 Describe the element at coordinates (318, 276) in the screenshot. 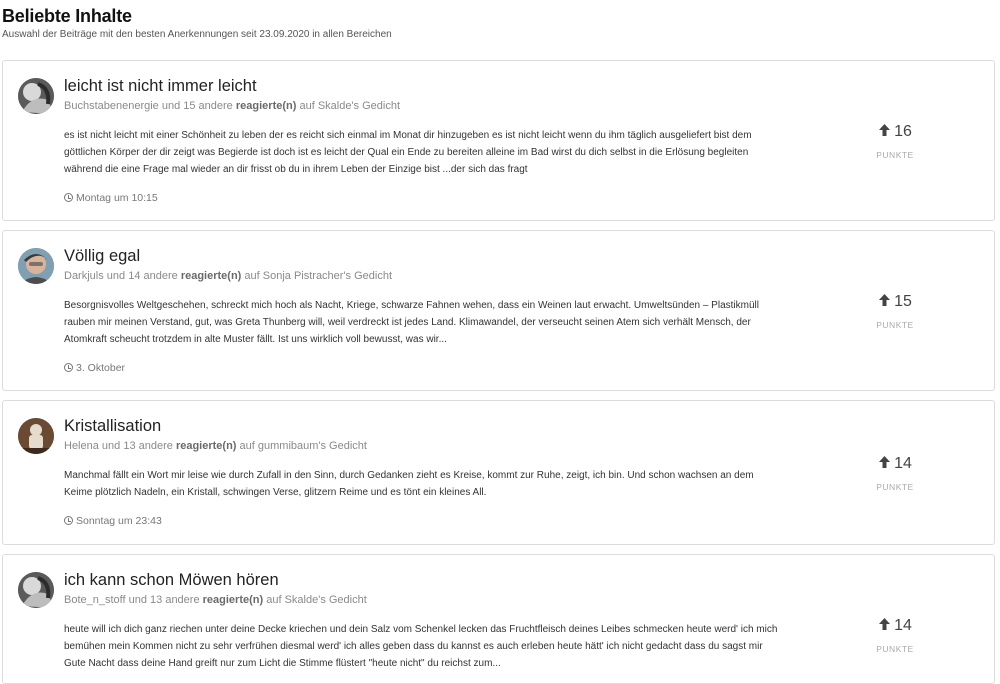

I see `reaction-target: auf Sonja Pistracher's Gedicht` at that location.